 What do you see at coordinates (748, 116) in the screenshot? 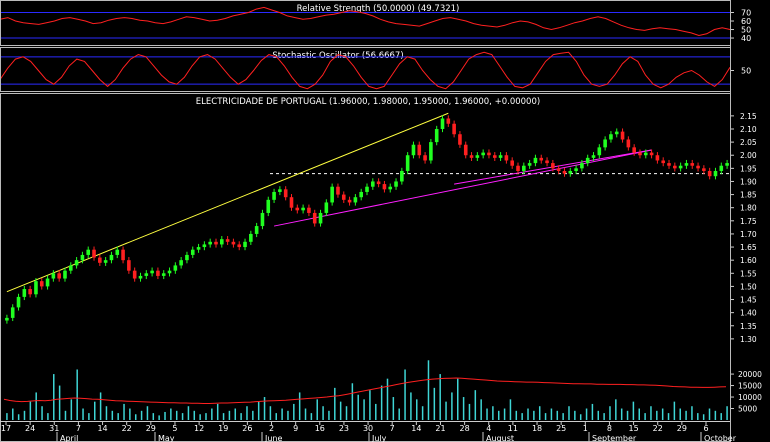
I see `price-tick-label-0: 2.15` at bounding box center [748, 116].